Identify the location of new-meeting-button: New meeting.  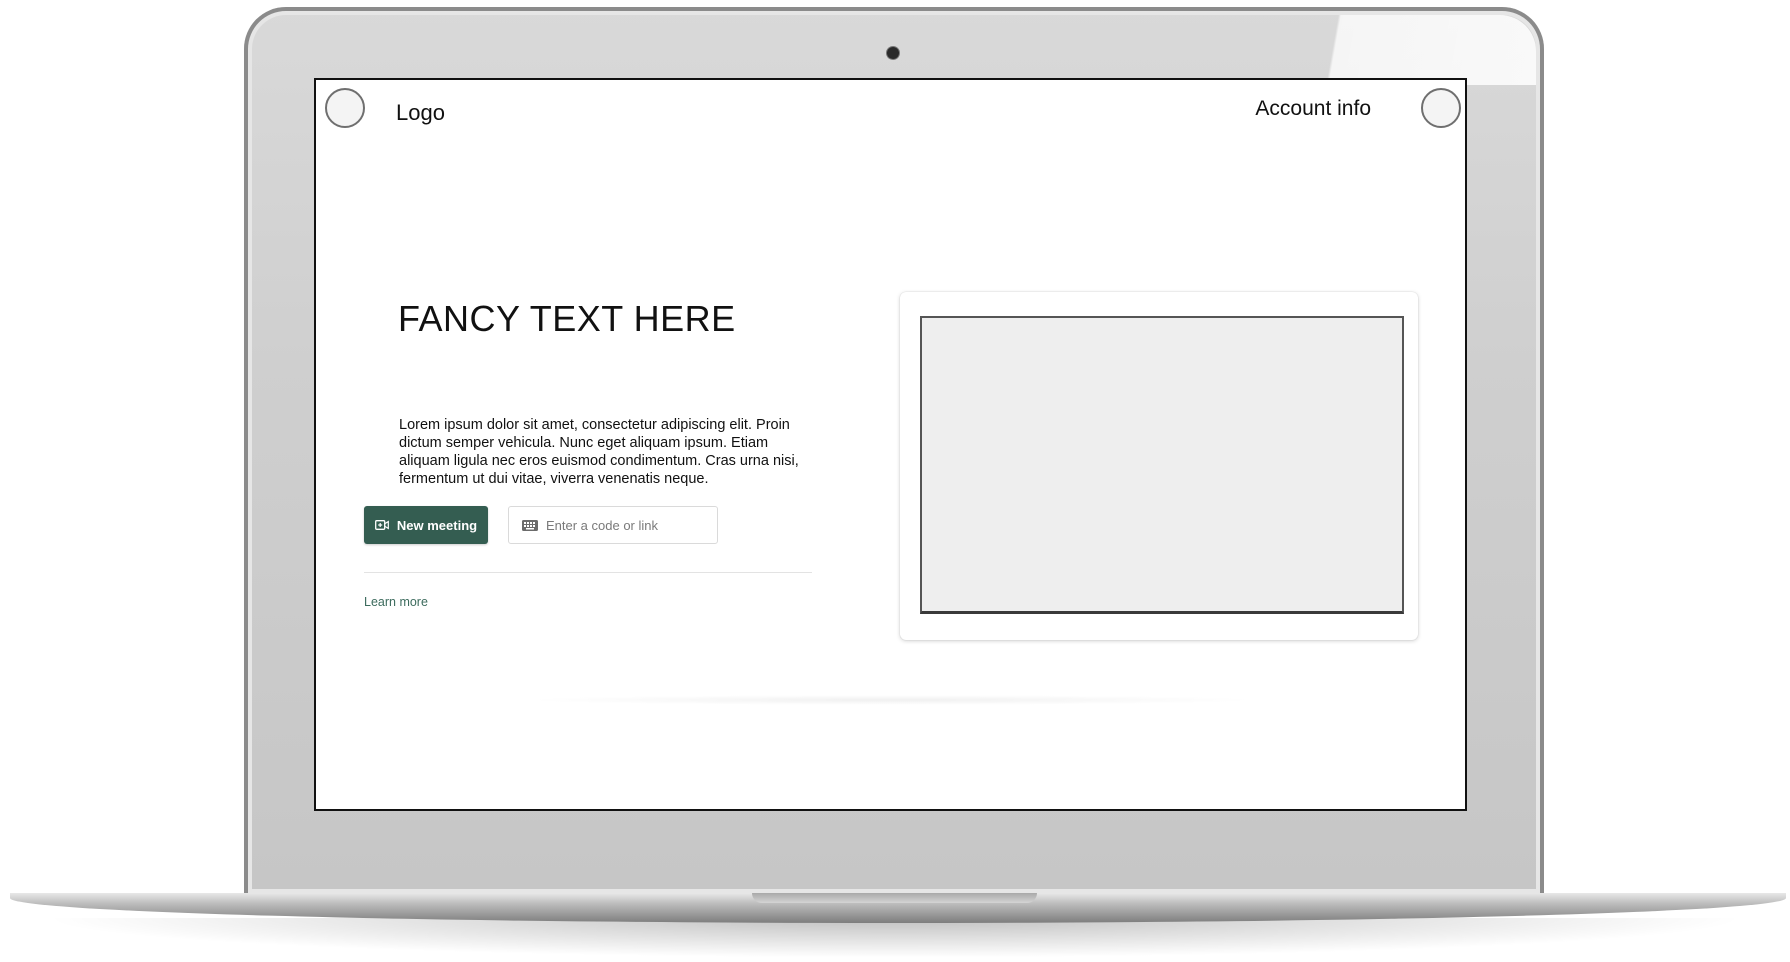
(426, 525).